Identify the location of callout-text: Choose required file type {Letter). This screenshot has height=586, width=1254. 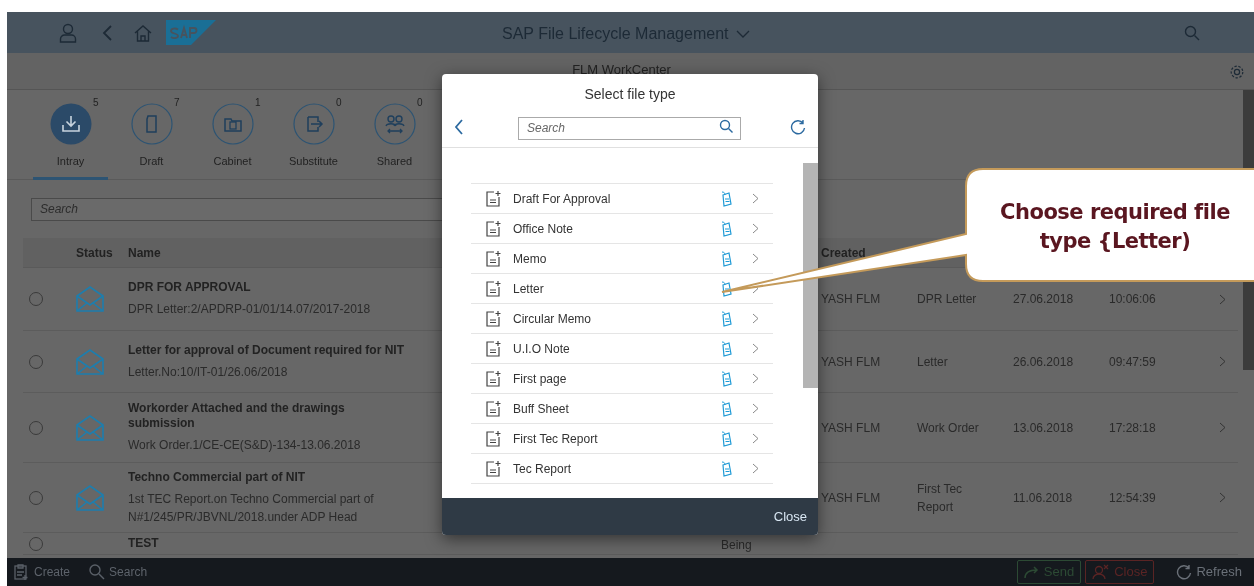
(1115, 227).